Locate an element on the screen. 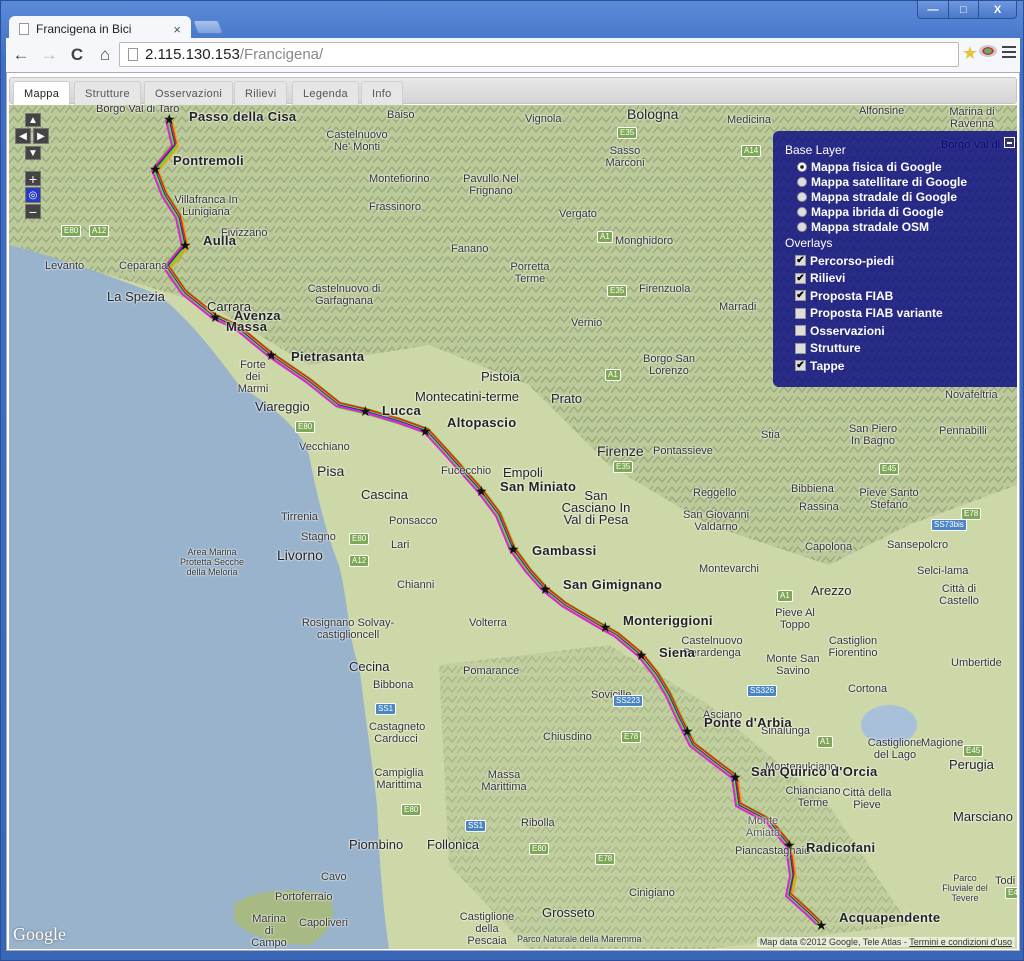 The image size is (1024, 961). tab-mappa: Mappa is located at coordinates (42, 93).